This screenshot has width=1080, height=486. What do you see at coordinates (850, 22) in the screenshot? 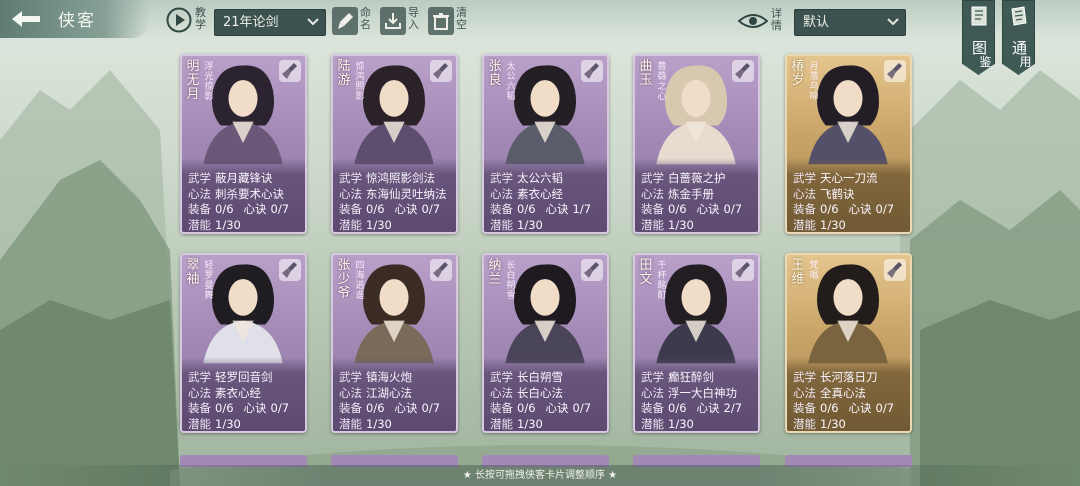
I see `sort-select: 默认` at bounding box center [850, 22].